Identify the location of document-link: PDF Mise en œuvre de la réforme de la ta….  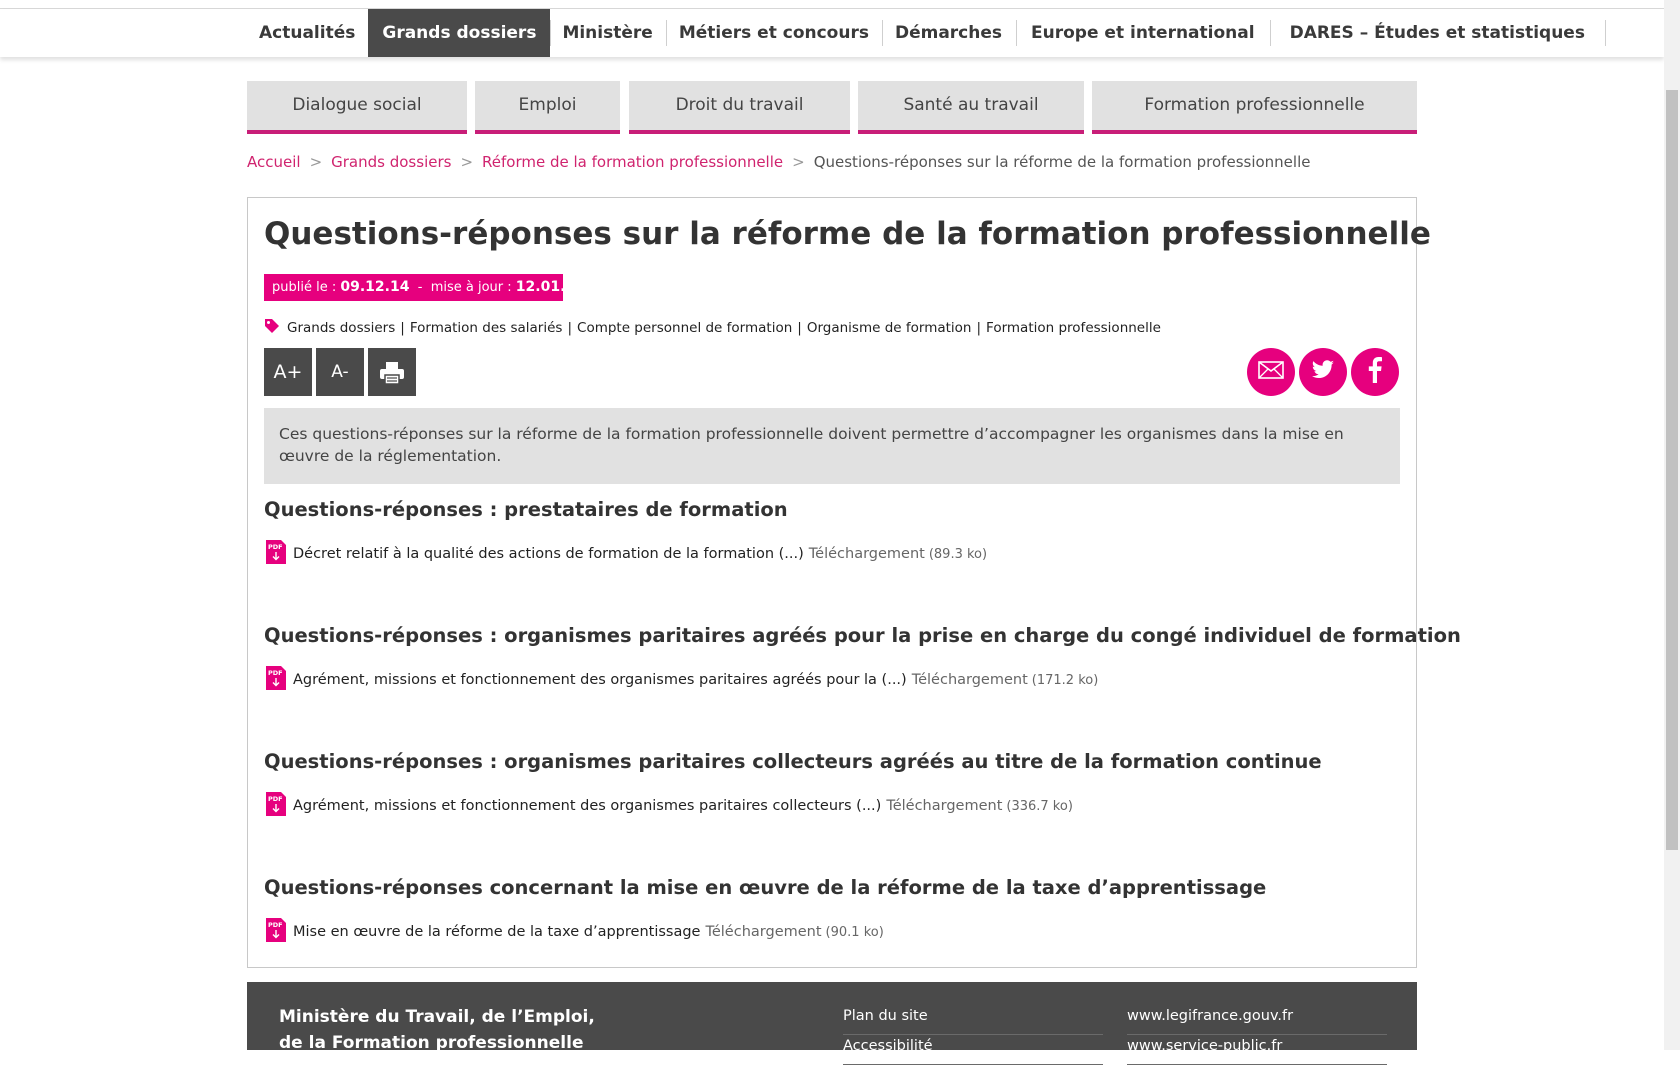
(575, 932).